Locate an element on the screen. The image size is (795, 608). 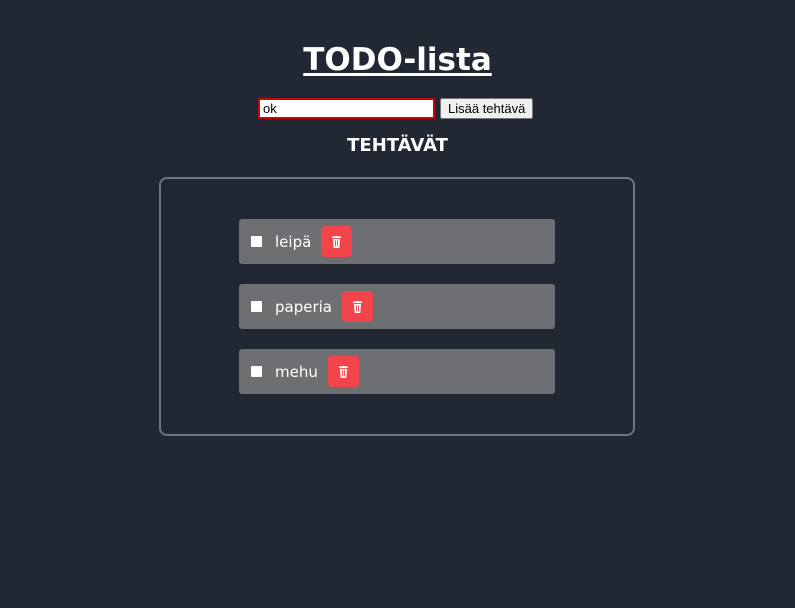
task-input is located at coordinates (346, 108).